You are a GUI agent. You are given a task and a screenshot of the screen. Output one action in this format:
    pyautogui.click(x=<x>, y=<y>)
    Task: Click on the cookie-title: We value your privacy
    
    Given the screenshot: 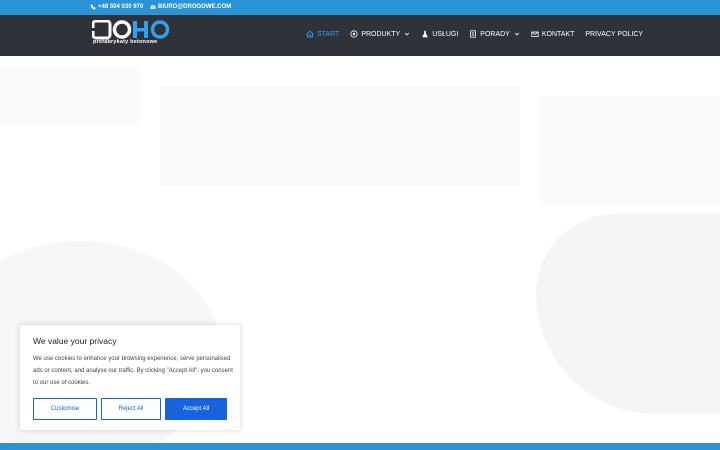 What is the action you would take?
    pyautogui.click(x=75, y=341)
    